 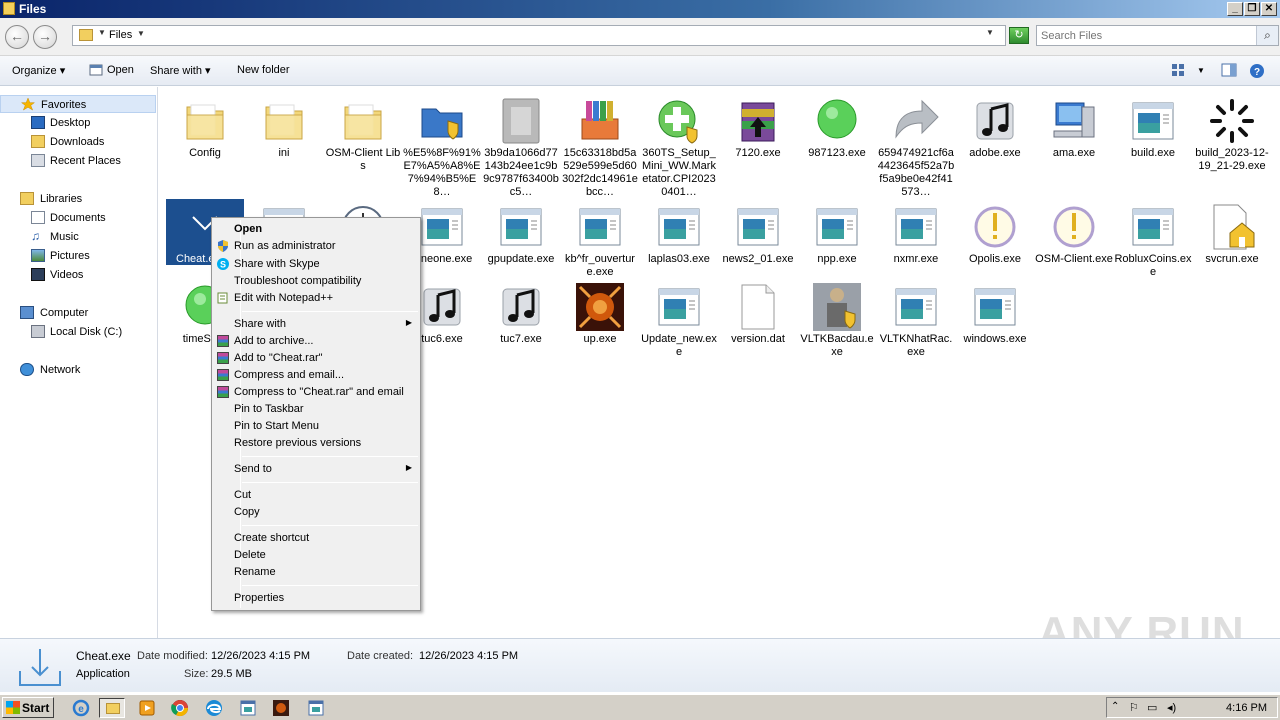 What do you see at coordinates (995, 239) in the screenshot?
I see `file-item: Opolis.exe` at bounding box center [995, 239].